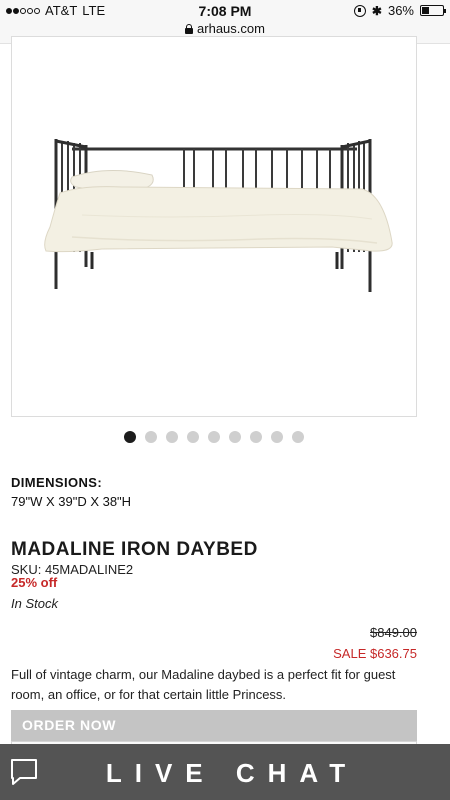 The height and width of the screenshot is (800, 450). I want to click on dimensions-value: 79"W X 39"D X 38"H, so click(71, 501).